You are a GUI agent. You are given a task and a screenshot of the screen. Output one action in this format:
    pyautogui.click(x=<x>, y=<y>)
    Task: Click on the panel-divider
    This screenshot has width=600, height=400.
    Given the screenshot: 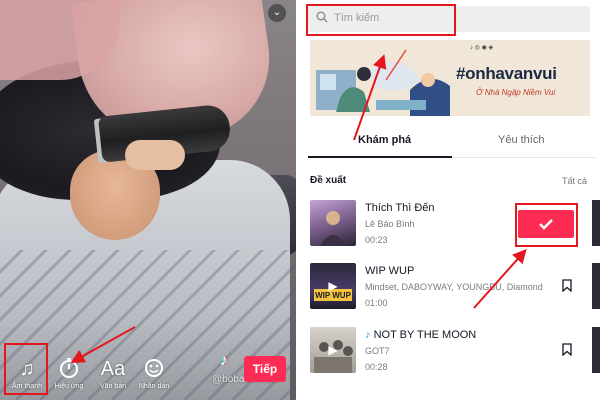 What is the action you would take?
    pyautogui.click(x=300, y=200)
    